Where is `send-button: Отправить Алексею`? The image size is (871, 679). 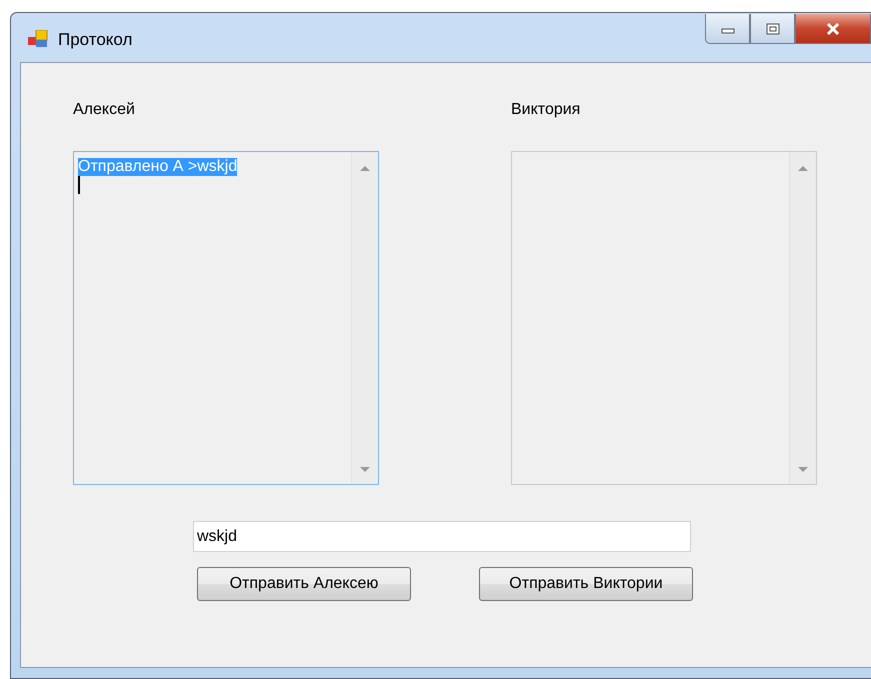
send-button: Отправить Алексею is located at coordinates (304, 584).